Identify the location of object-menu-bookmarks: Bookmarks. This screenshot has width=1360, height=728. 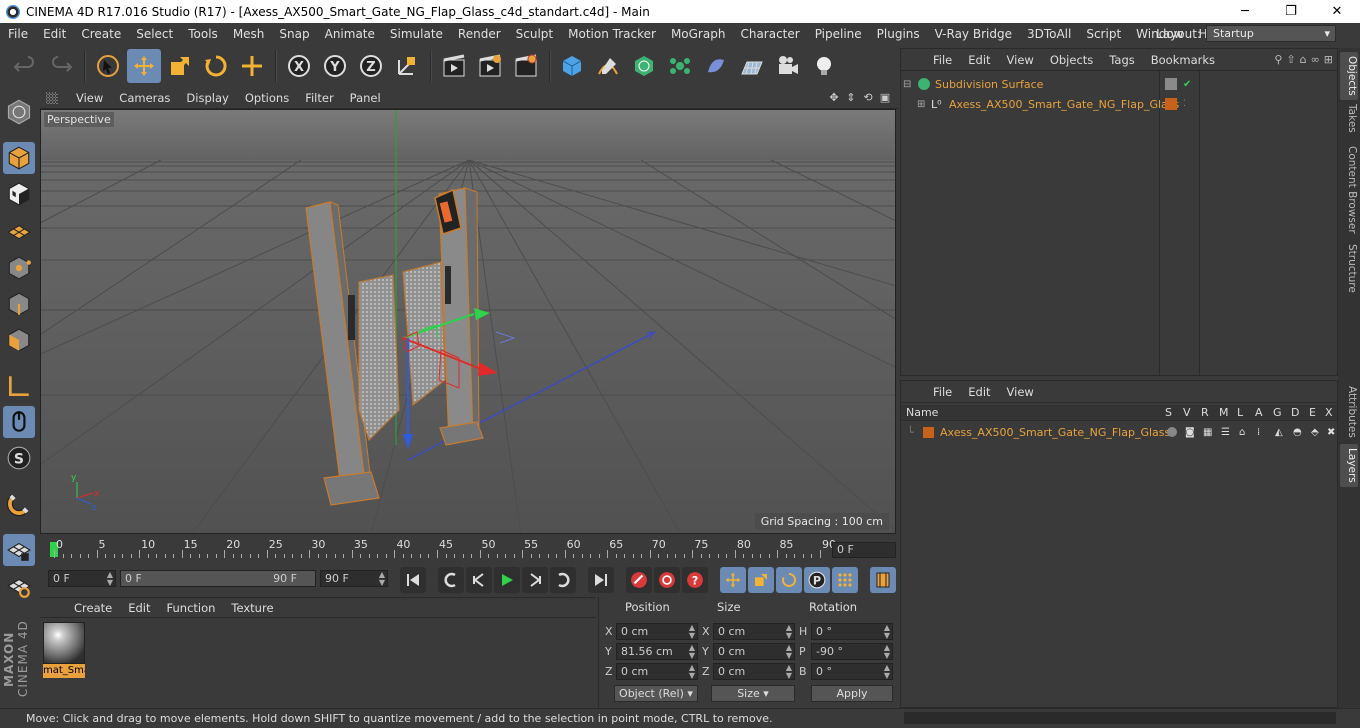
(1183, 60).